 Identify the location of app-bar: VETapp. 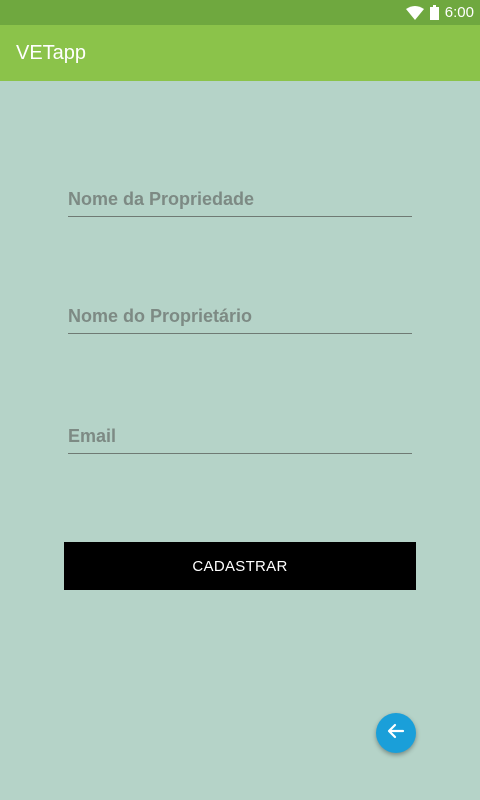
(240, 53).